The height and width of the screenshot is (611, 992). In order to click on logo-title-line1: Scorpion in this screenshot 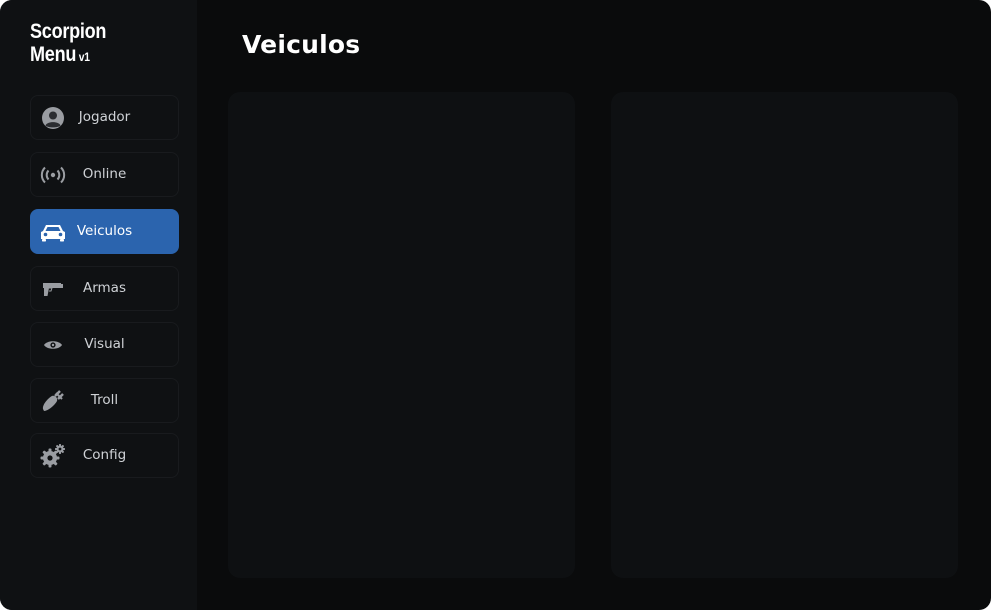, I will do `click(68, 31)`.